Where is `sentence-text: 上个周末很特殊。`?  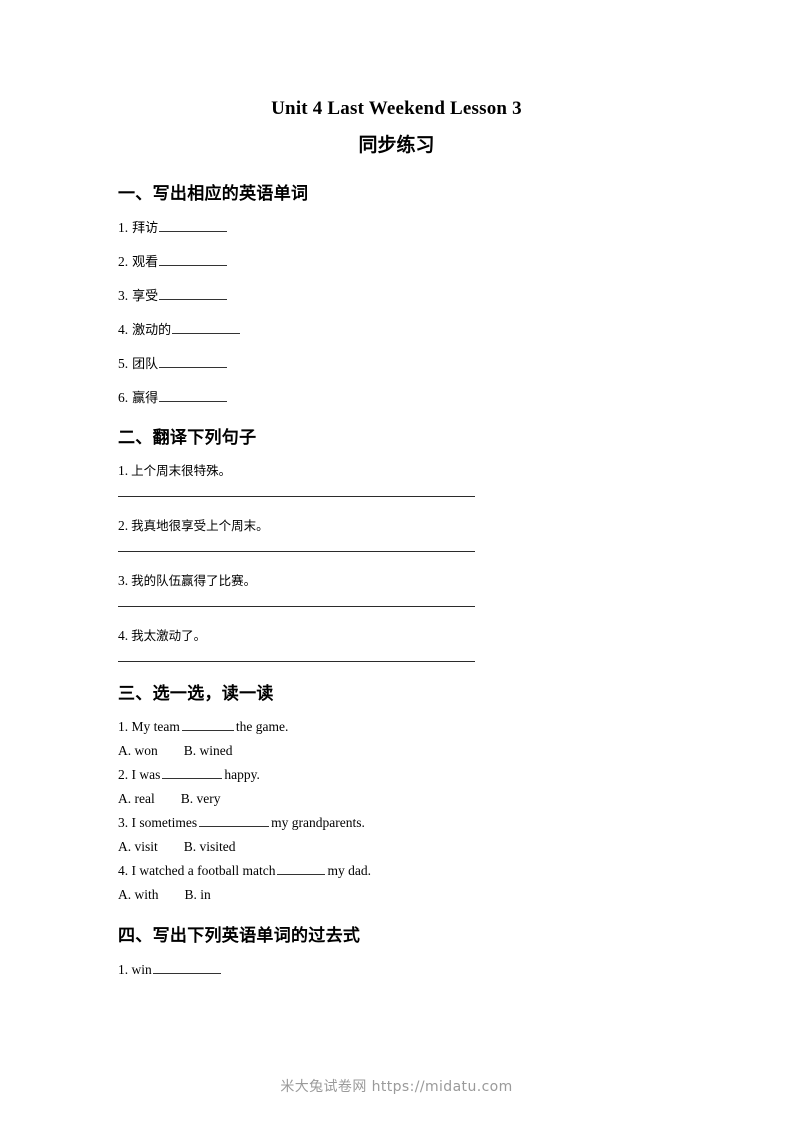 sentence-text: 上个周末很特殊。 is located at coordinates (181, 470).